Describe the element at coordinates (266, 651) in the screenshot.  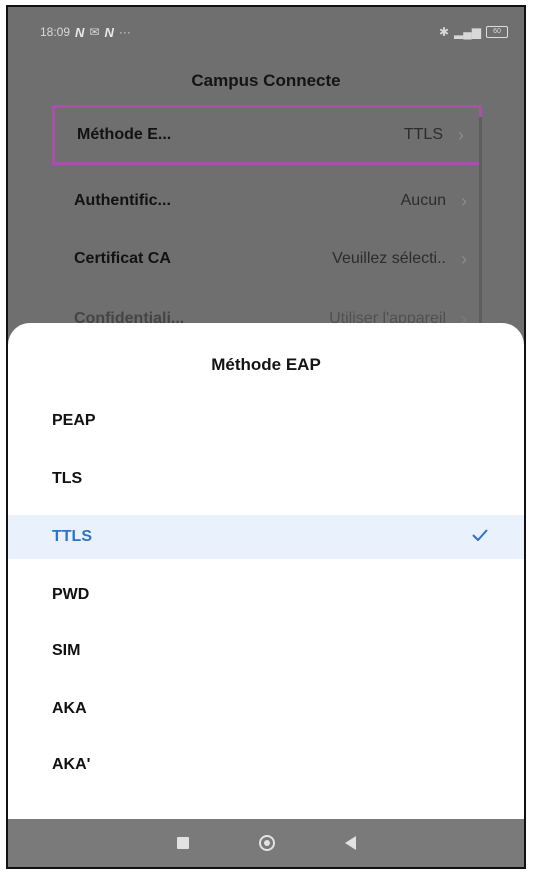
I see `option-sim: SIM` at that location.